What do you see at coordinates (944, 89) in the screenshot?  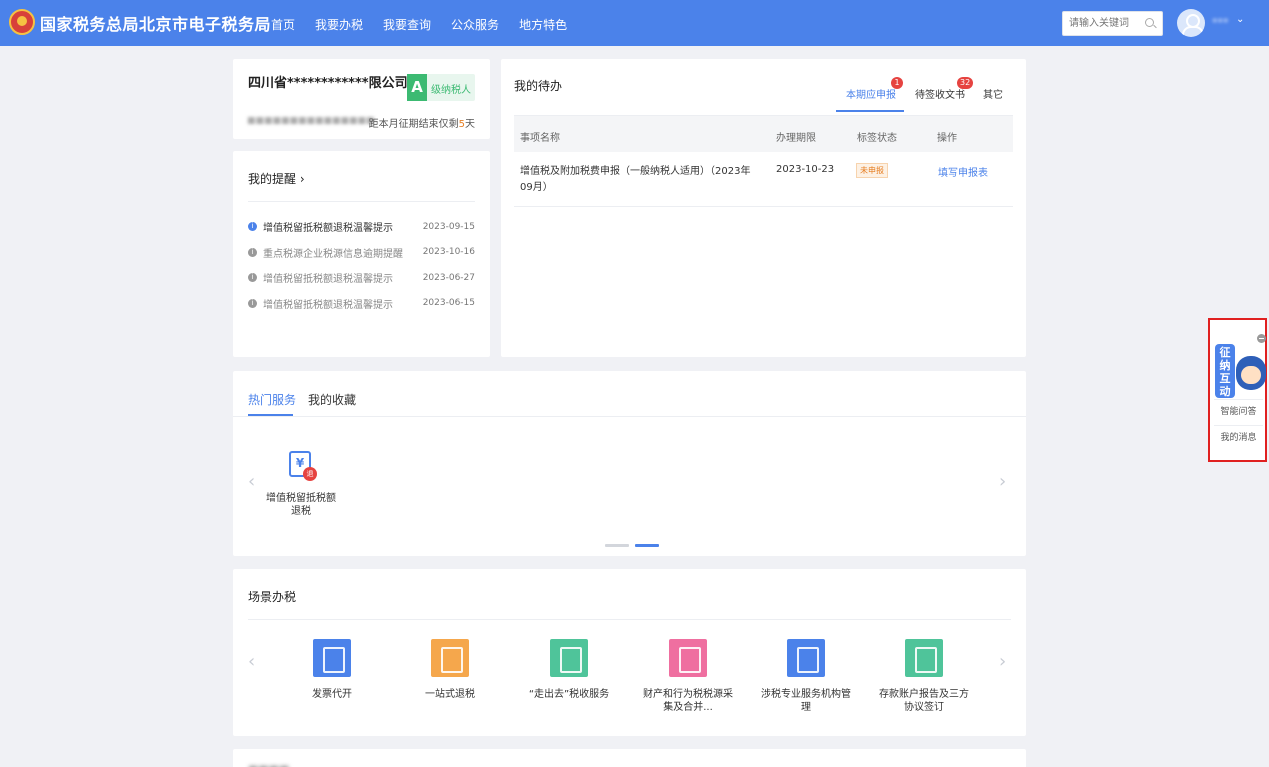 I see `tab-pending-documents: 待签收文书 32` at bounding box center [944, 89].